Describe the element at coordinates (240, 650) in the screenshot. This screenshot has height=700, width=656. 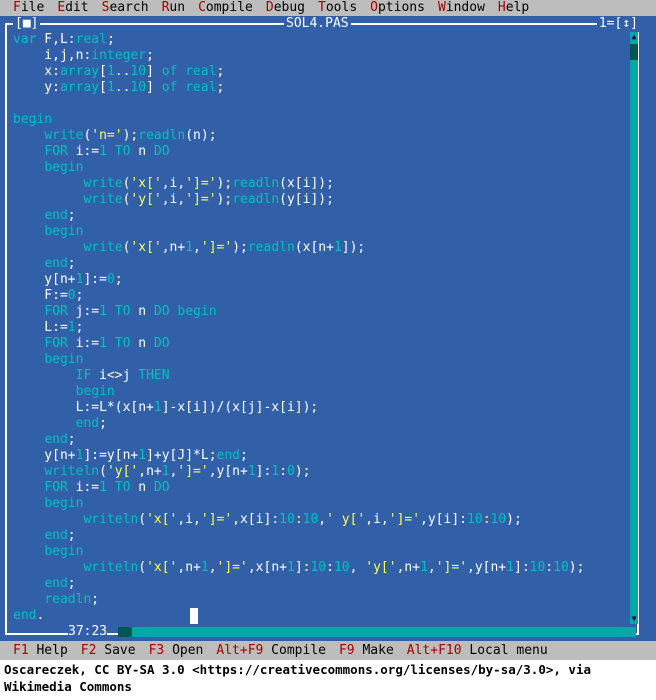
I see `fkey-key: Alt+F9` at that location.